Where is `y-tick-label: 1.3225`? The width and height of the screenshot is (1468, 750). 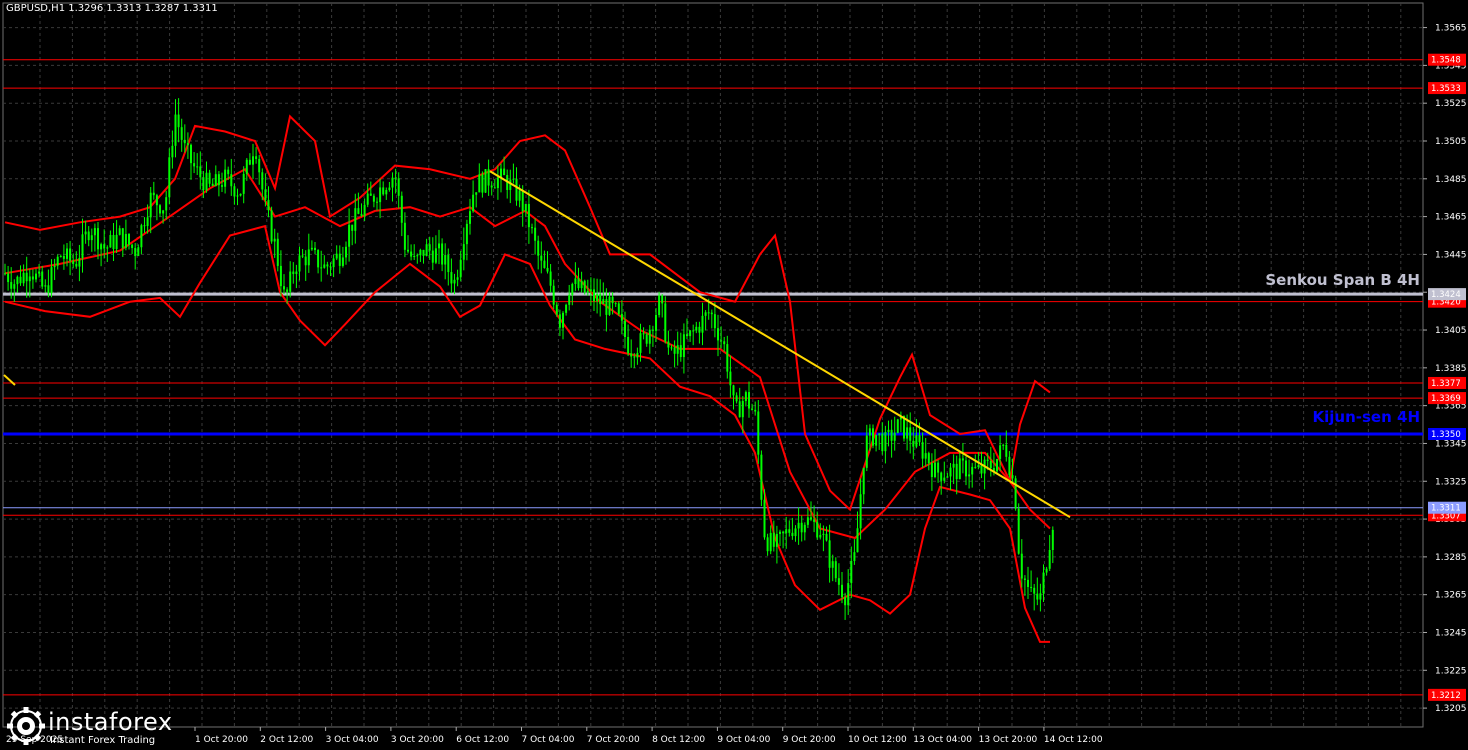
y-tick-label: 1.3225 is located at coordinates (1451, 671).